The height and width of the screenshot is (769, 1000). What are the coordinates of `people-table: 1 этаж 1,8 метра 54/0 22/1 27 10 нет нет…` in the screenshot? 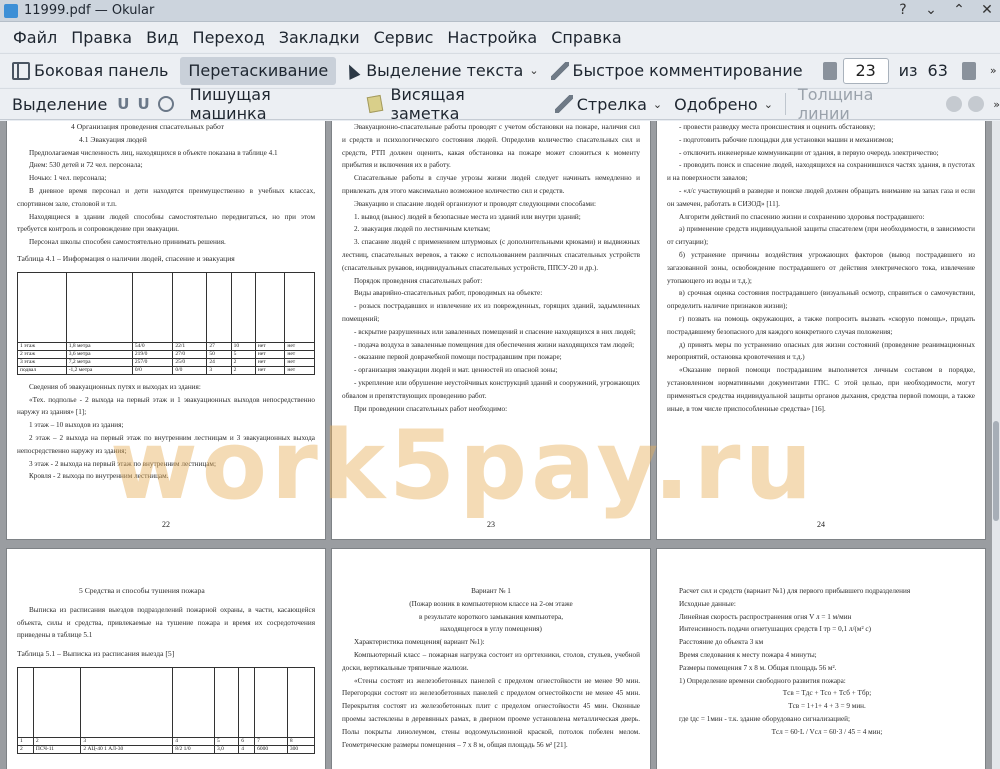 It's located at (166, 323).